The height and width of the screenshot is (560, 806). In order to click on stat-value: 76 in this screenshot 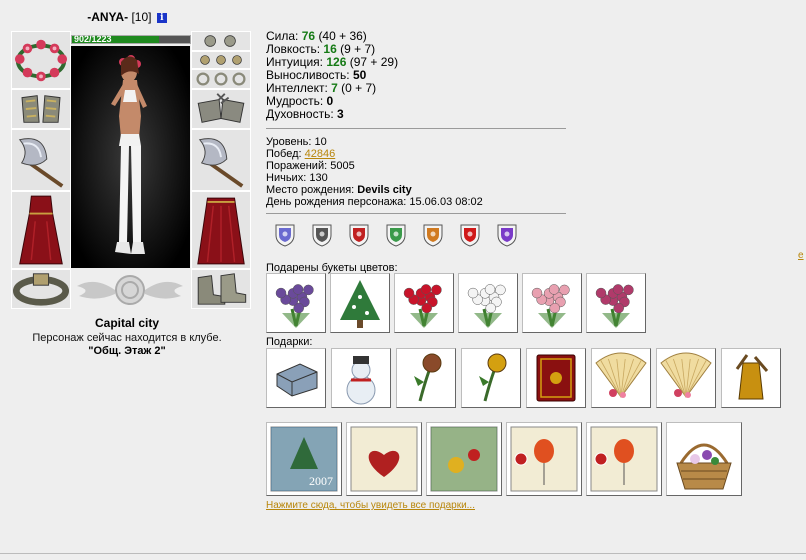, I will do `click(308, 36)`.